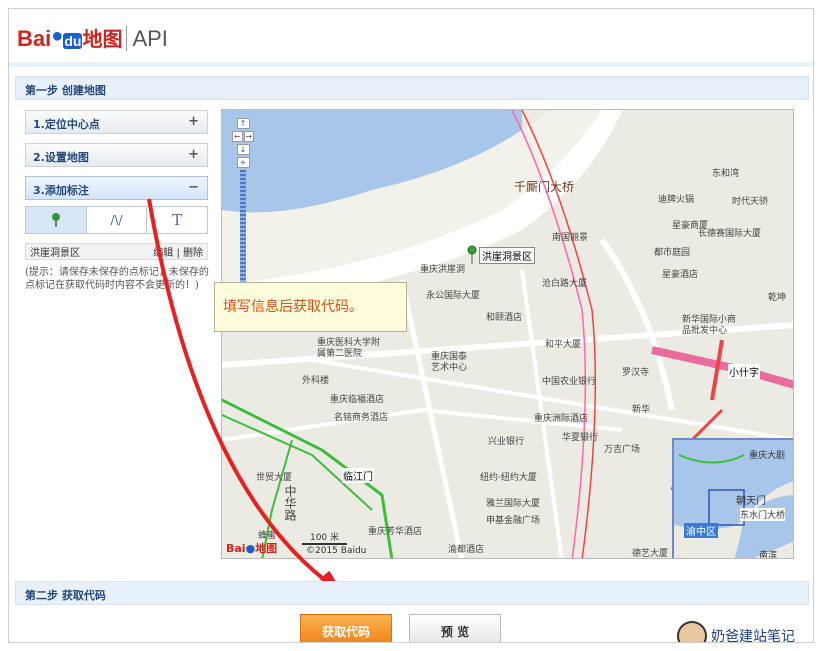 The image size is (821, 651). Describe the element at coordinates (672, 251) in the screenshot. I see `map-poi-label: 都市庭园` at that location.